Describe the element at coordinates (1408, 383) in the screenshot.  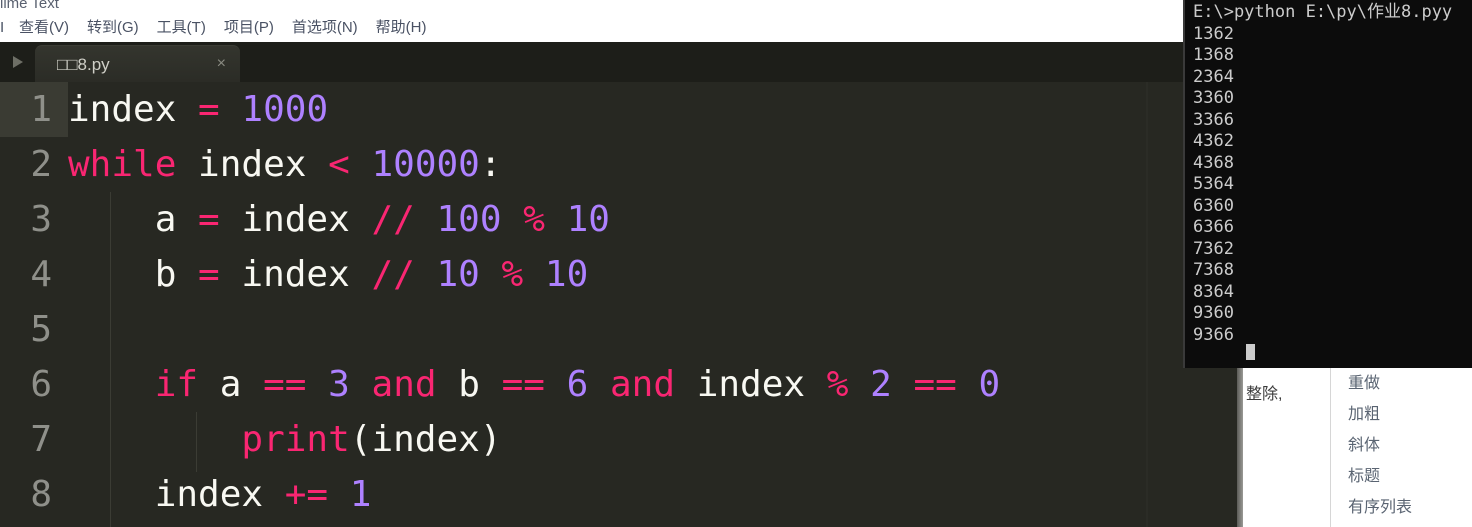
I see `menu-item-redo: 重做` at that location.